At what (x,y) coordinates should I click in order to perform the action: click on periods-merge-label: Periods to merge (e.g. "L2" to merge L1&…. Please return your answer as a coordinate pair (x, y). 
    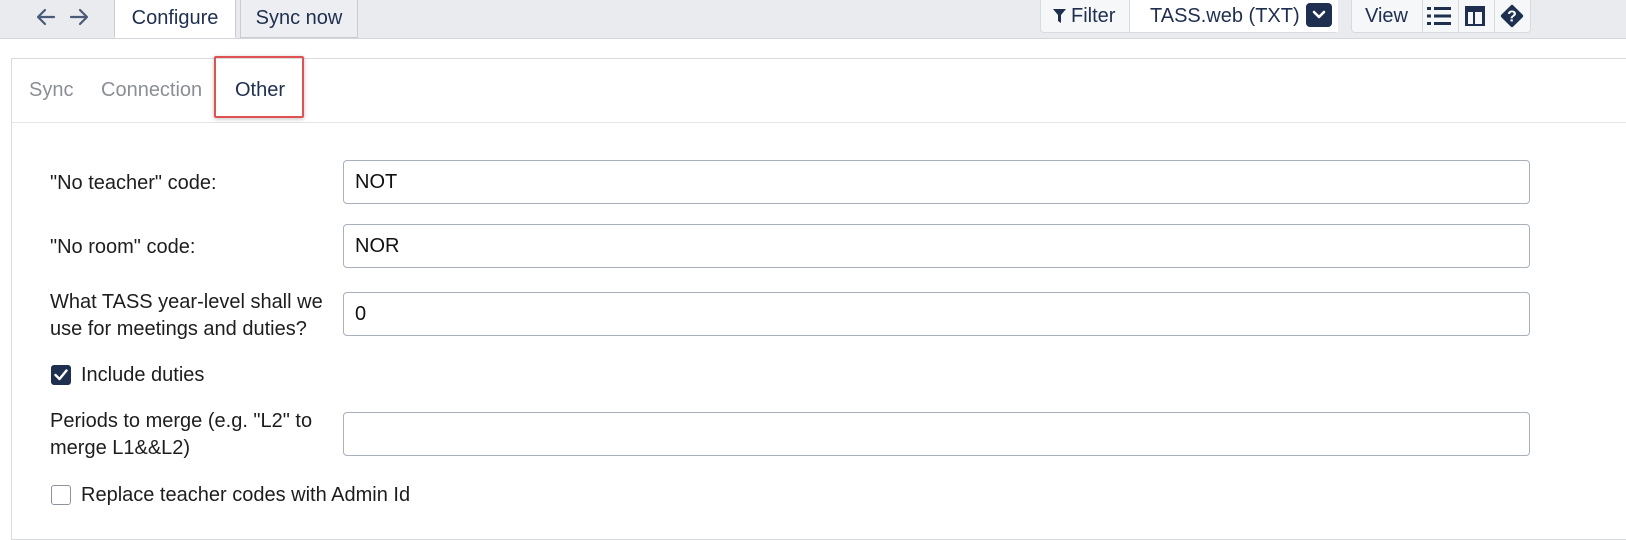
    Looking at the image, I should click on (181, 435).